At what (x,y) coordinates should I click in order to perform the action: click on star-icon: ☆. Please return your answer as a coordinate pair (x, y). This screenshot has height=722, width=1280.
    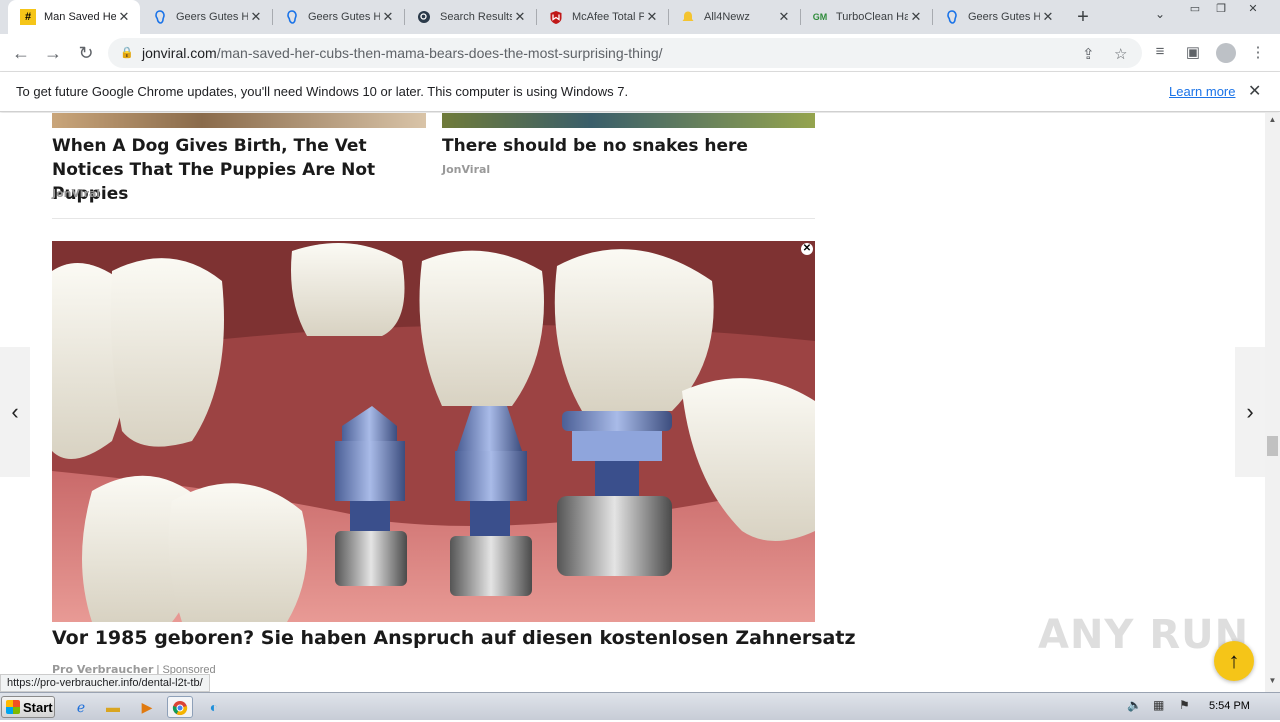
    Looking at the image, I should click on (1120, 54).